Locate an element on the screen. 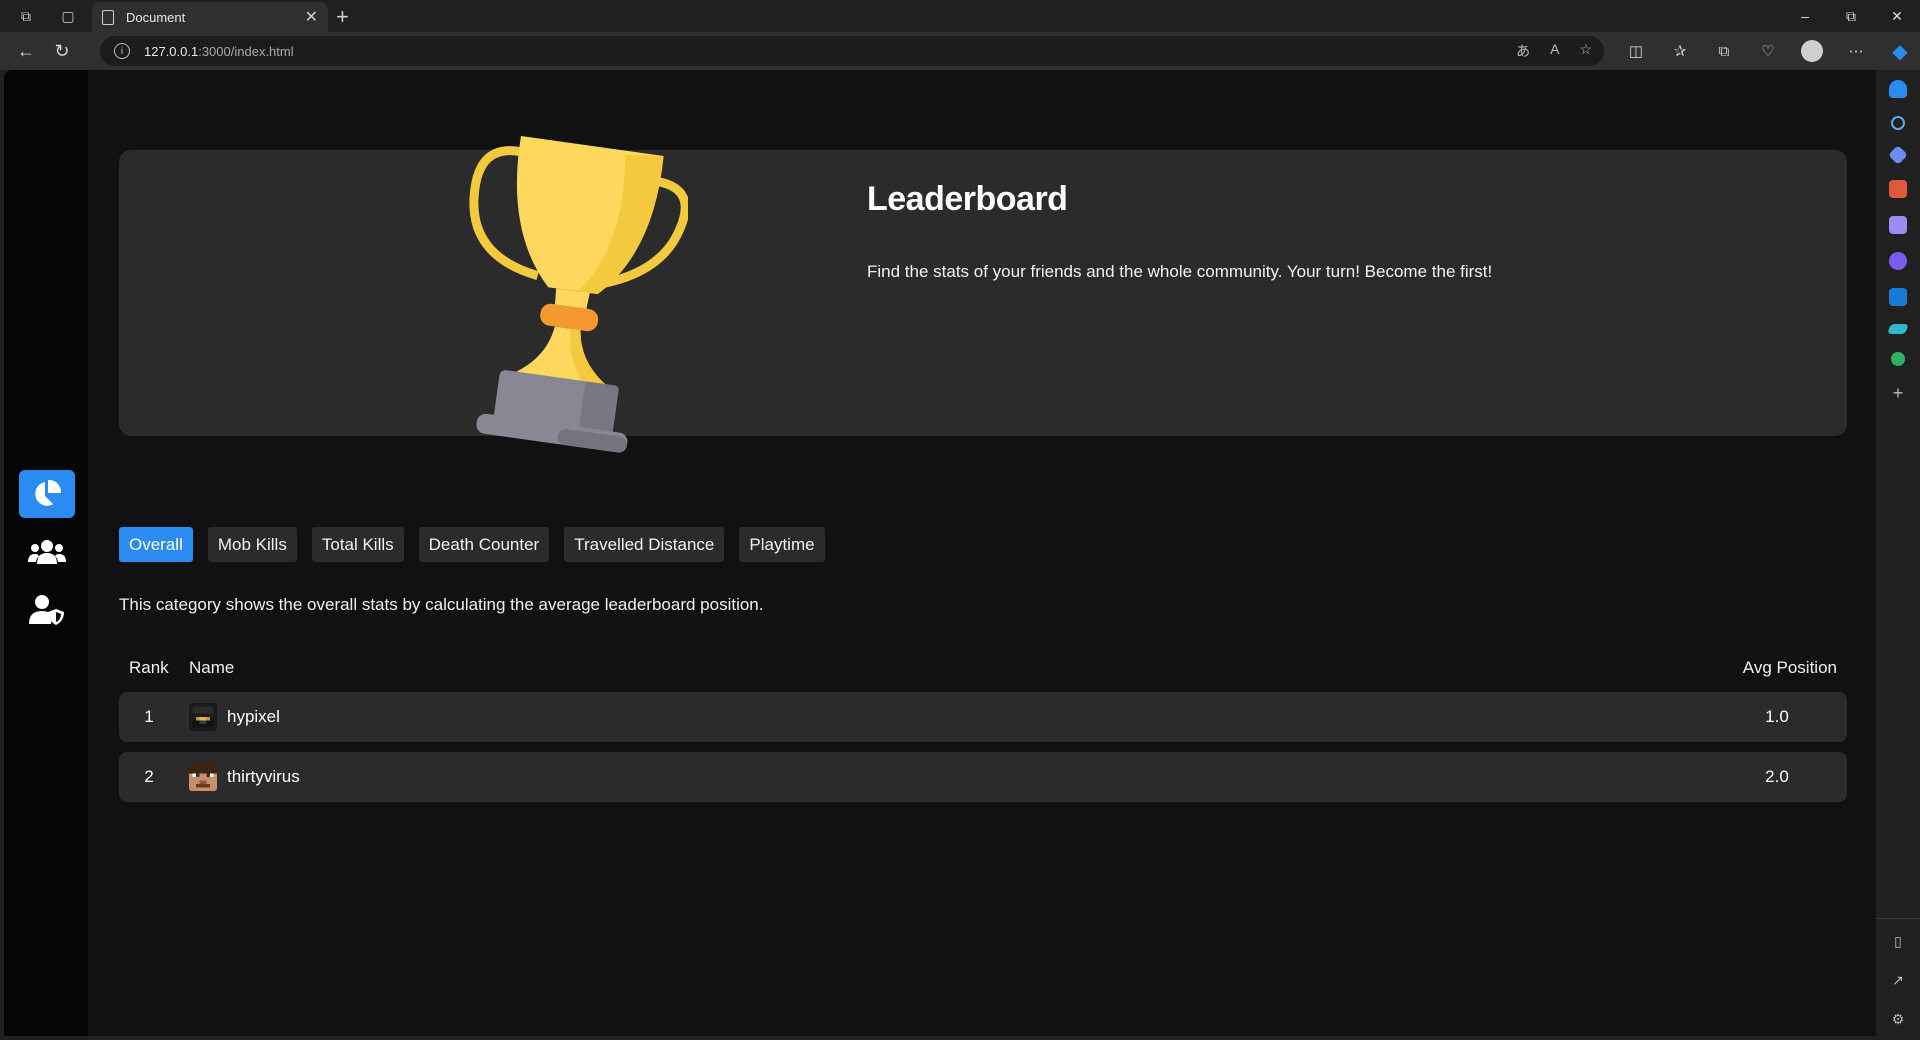 This screenshot has height=1040, width=1920. row-player-name: hypixel is located at coordinates (253, 716).